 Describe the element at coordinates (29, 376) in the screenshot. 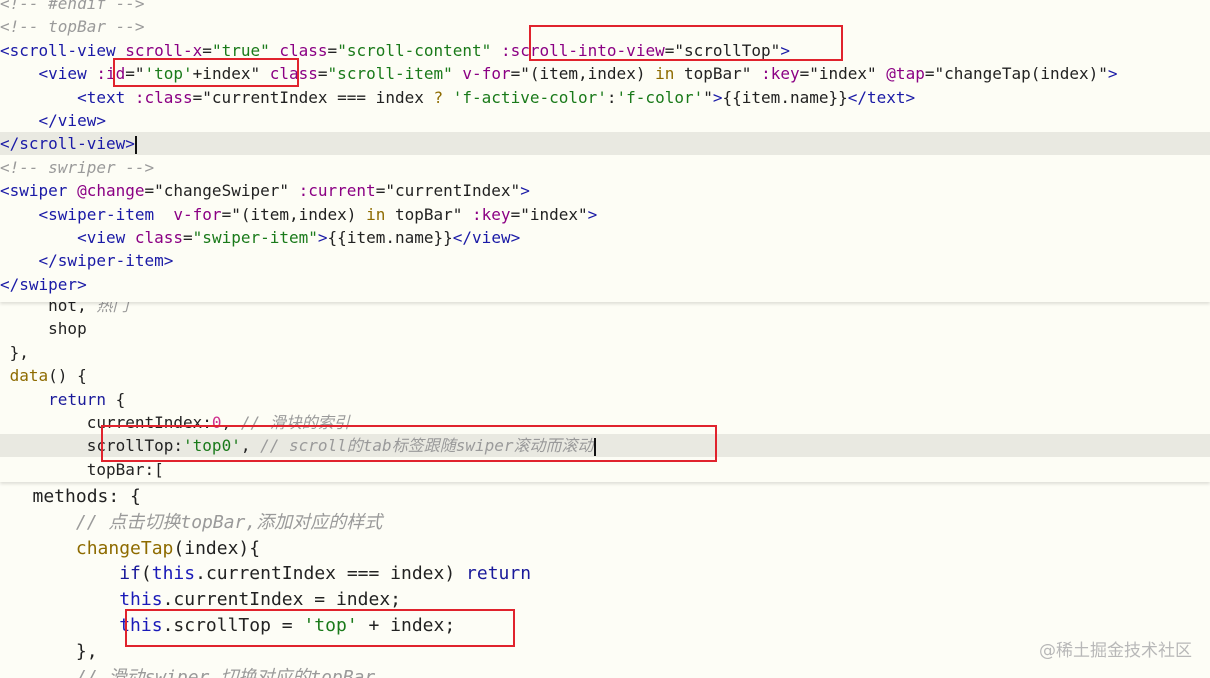

I see `code-token: data` at that location.